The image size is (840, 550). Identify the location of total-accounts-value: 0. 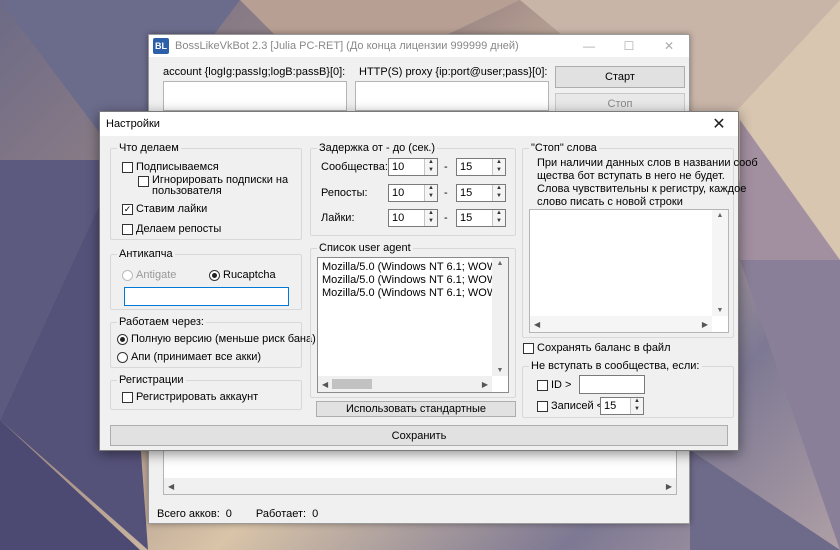
(228, 514).